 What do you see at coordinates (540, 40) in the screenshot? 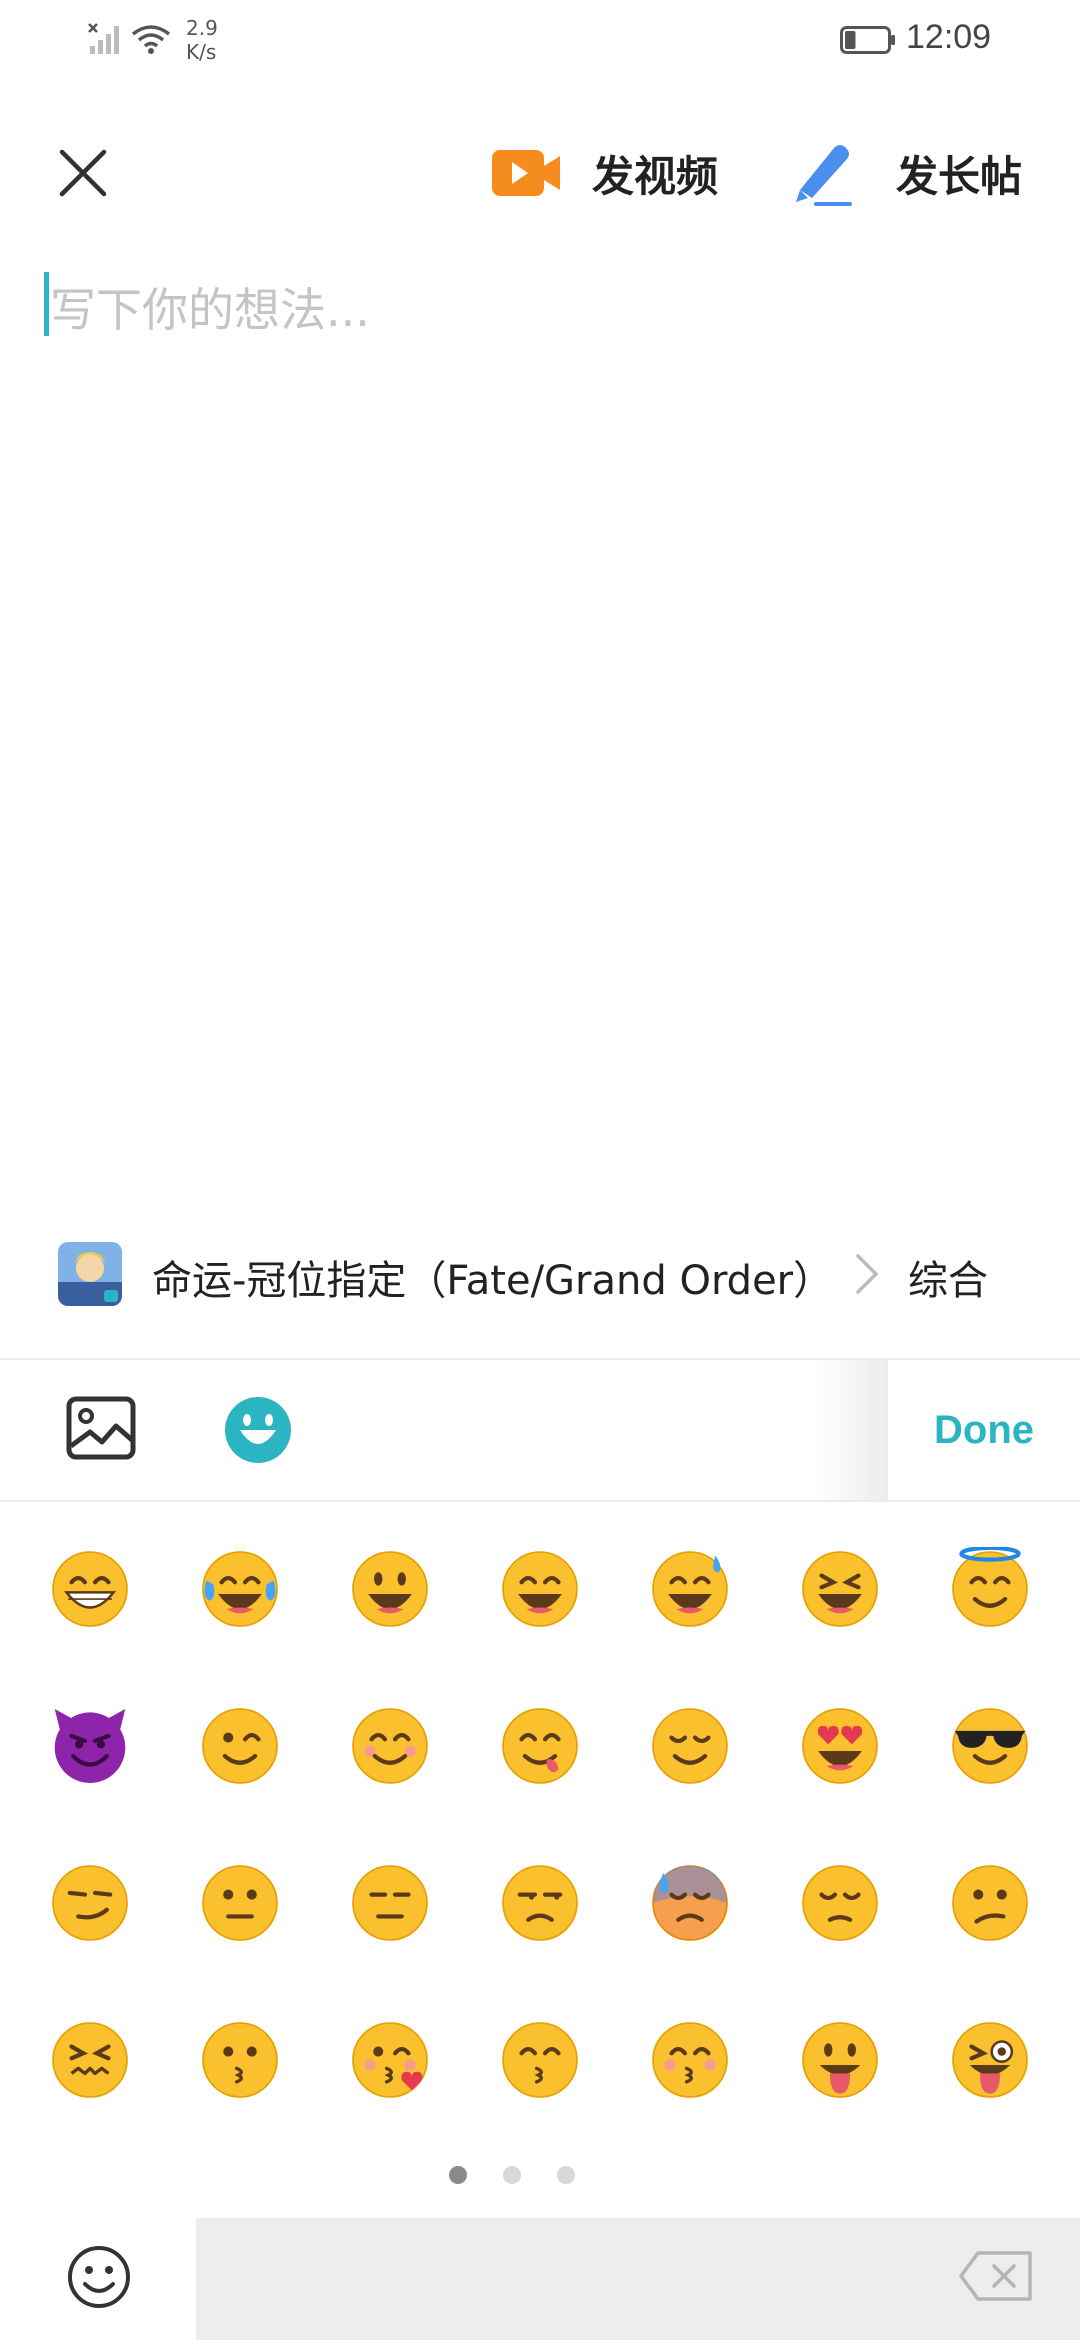
I see `status-bar: 2.9 K/s 12:09` at bounding box center [540, 40].